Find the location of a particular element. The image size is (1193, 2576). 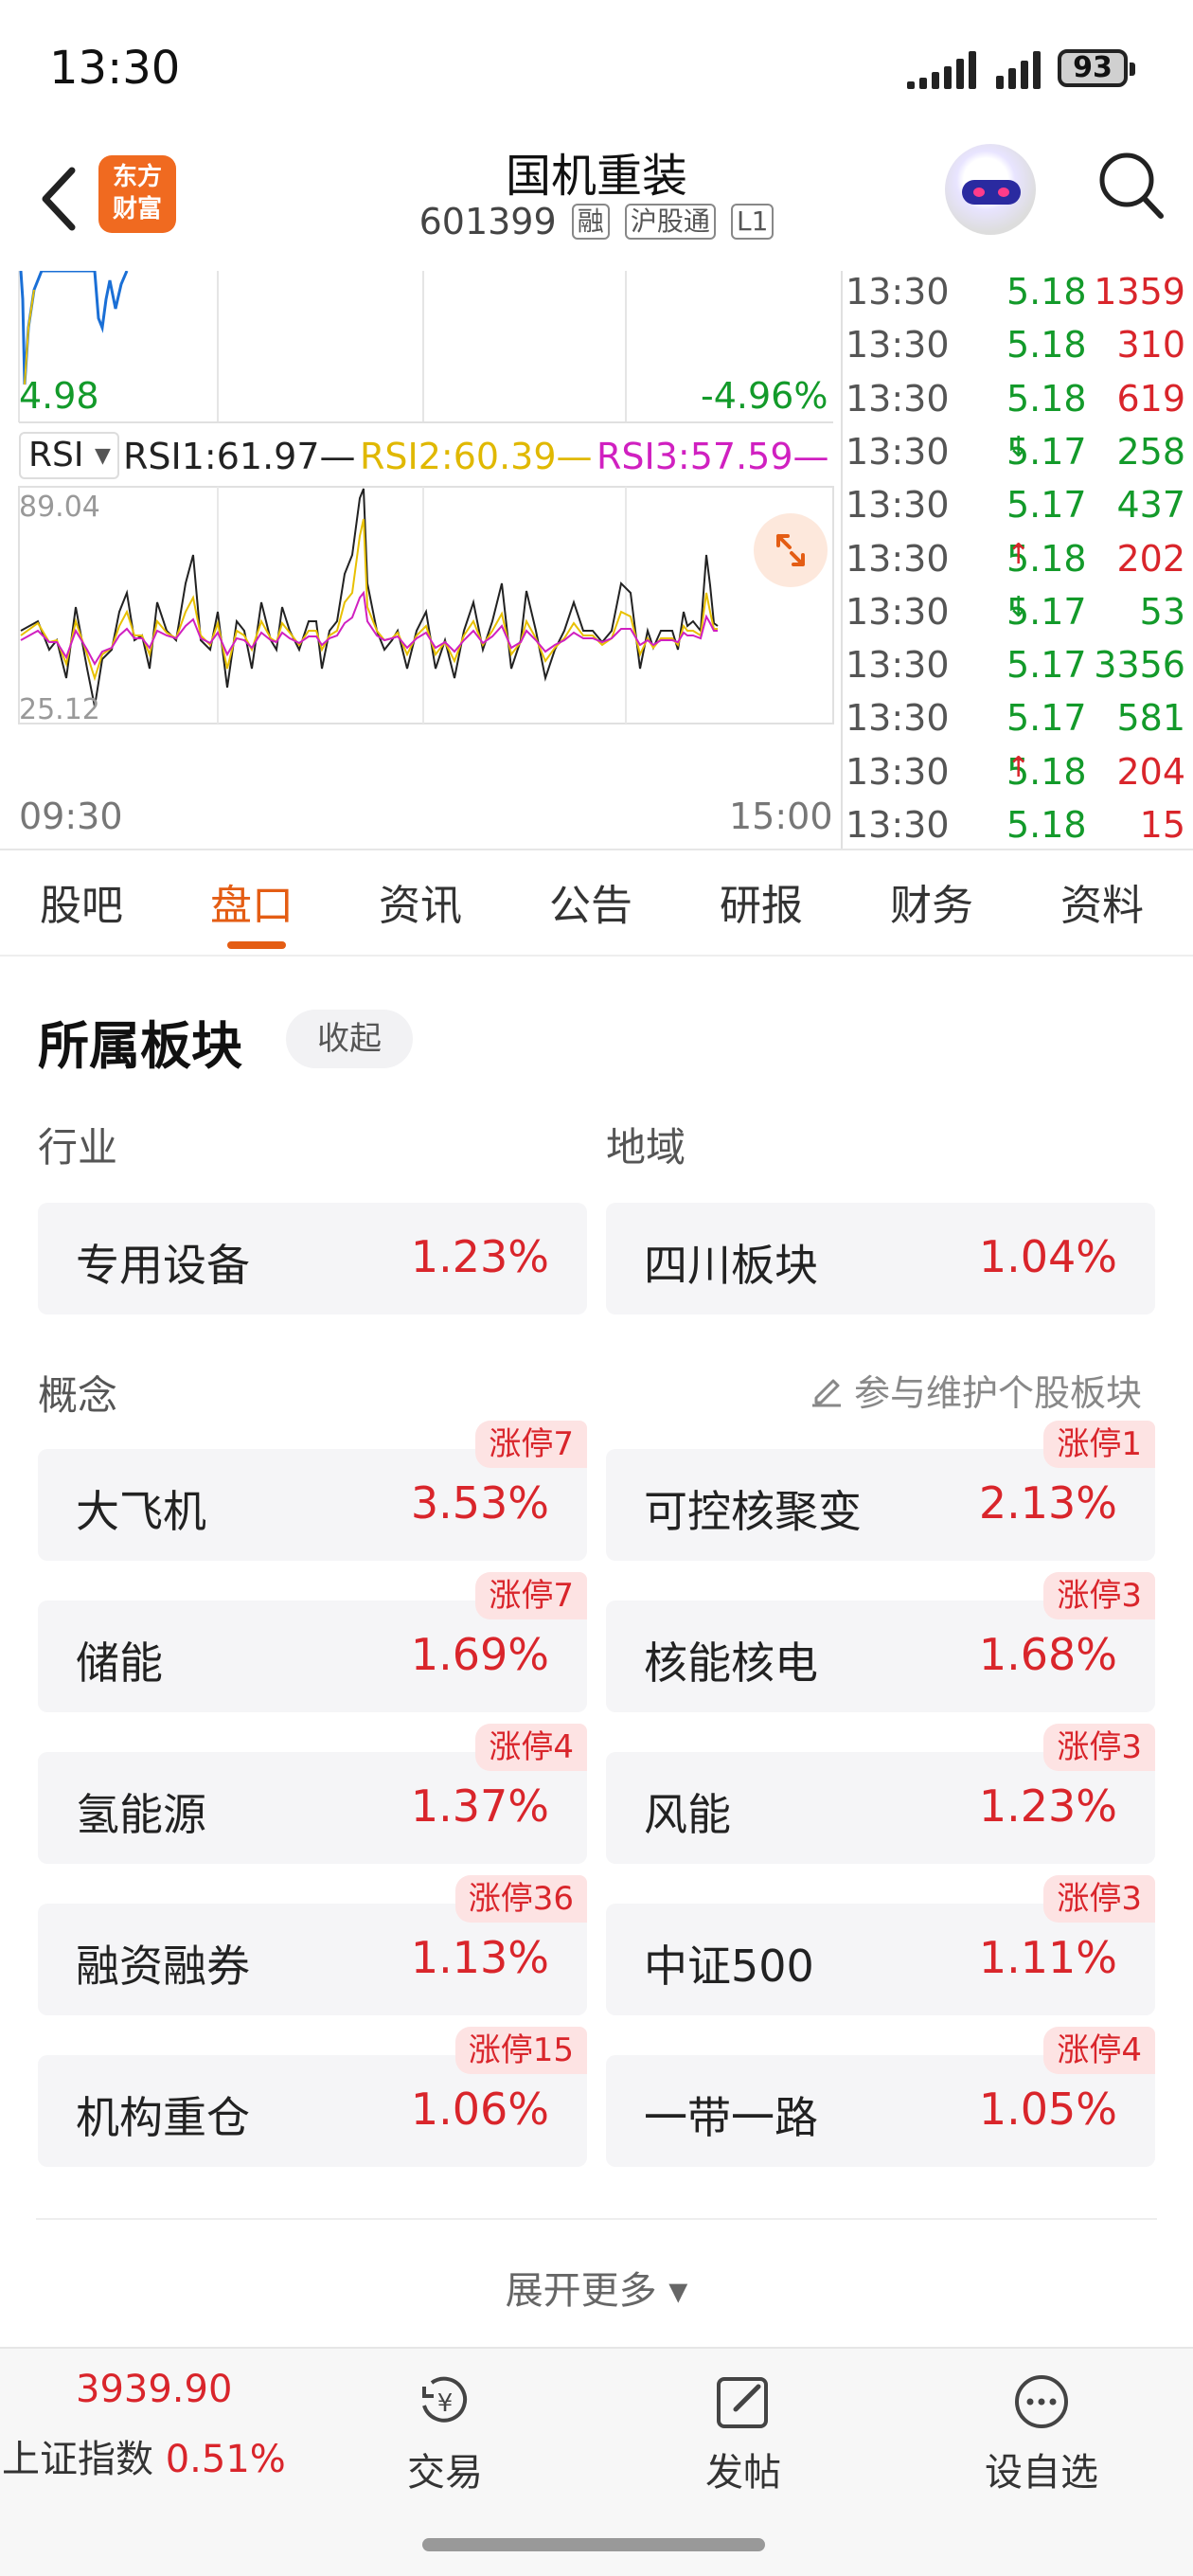

concept-pct: 1.05% is located at coordinates (1047, 2109).